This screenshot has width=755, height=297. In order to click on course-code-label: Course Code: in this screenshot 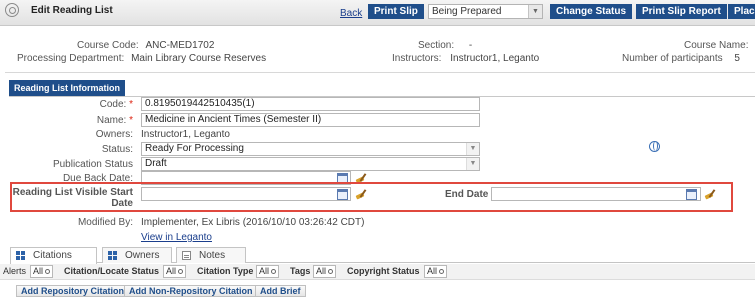, I will do `click(108, 45)`.